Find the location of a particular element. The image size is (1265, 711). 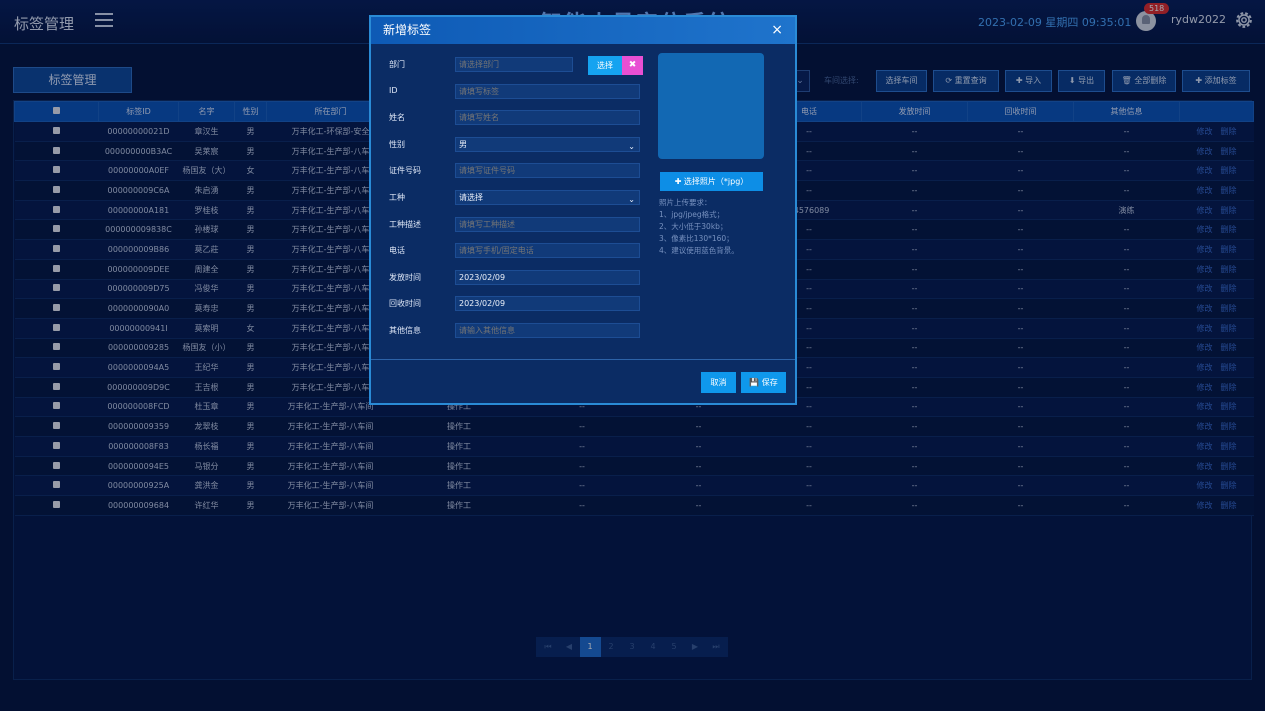

dept-input is located at coordinates (514, 64).